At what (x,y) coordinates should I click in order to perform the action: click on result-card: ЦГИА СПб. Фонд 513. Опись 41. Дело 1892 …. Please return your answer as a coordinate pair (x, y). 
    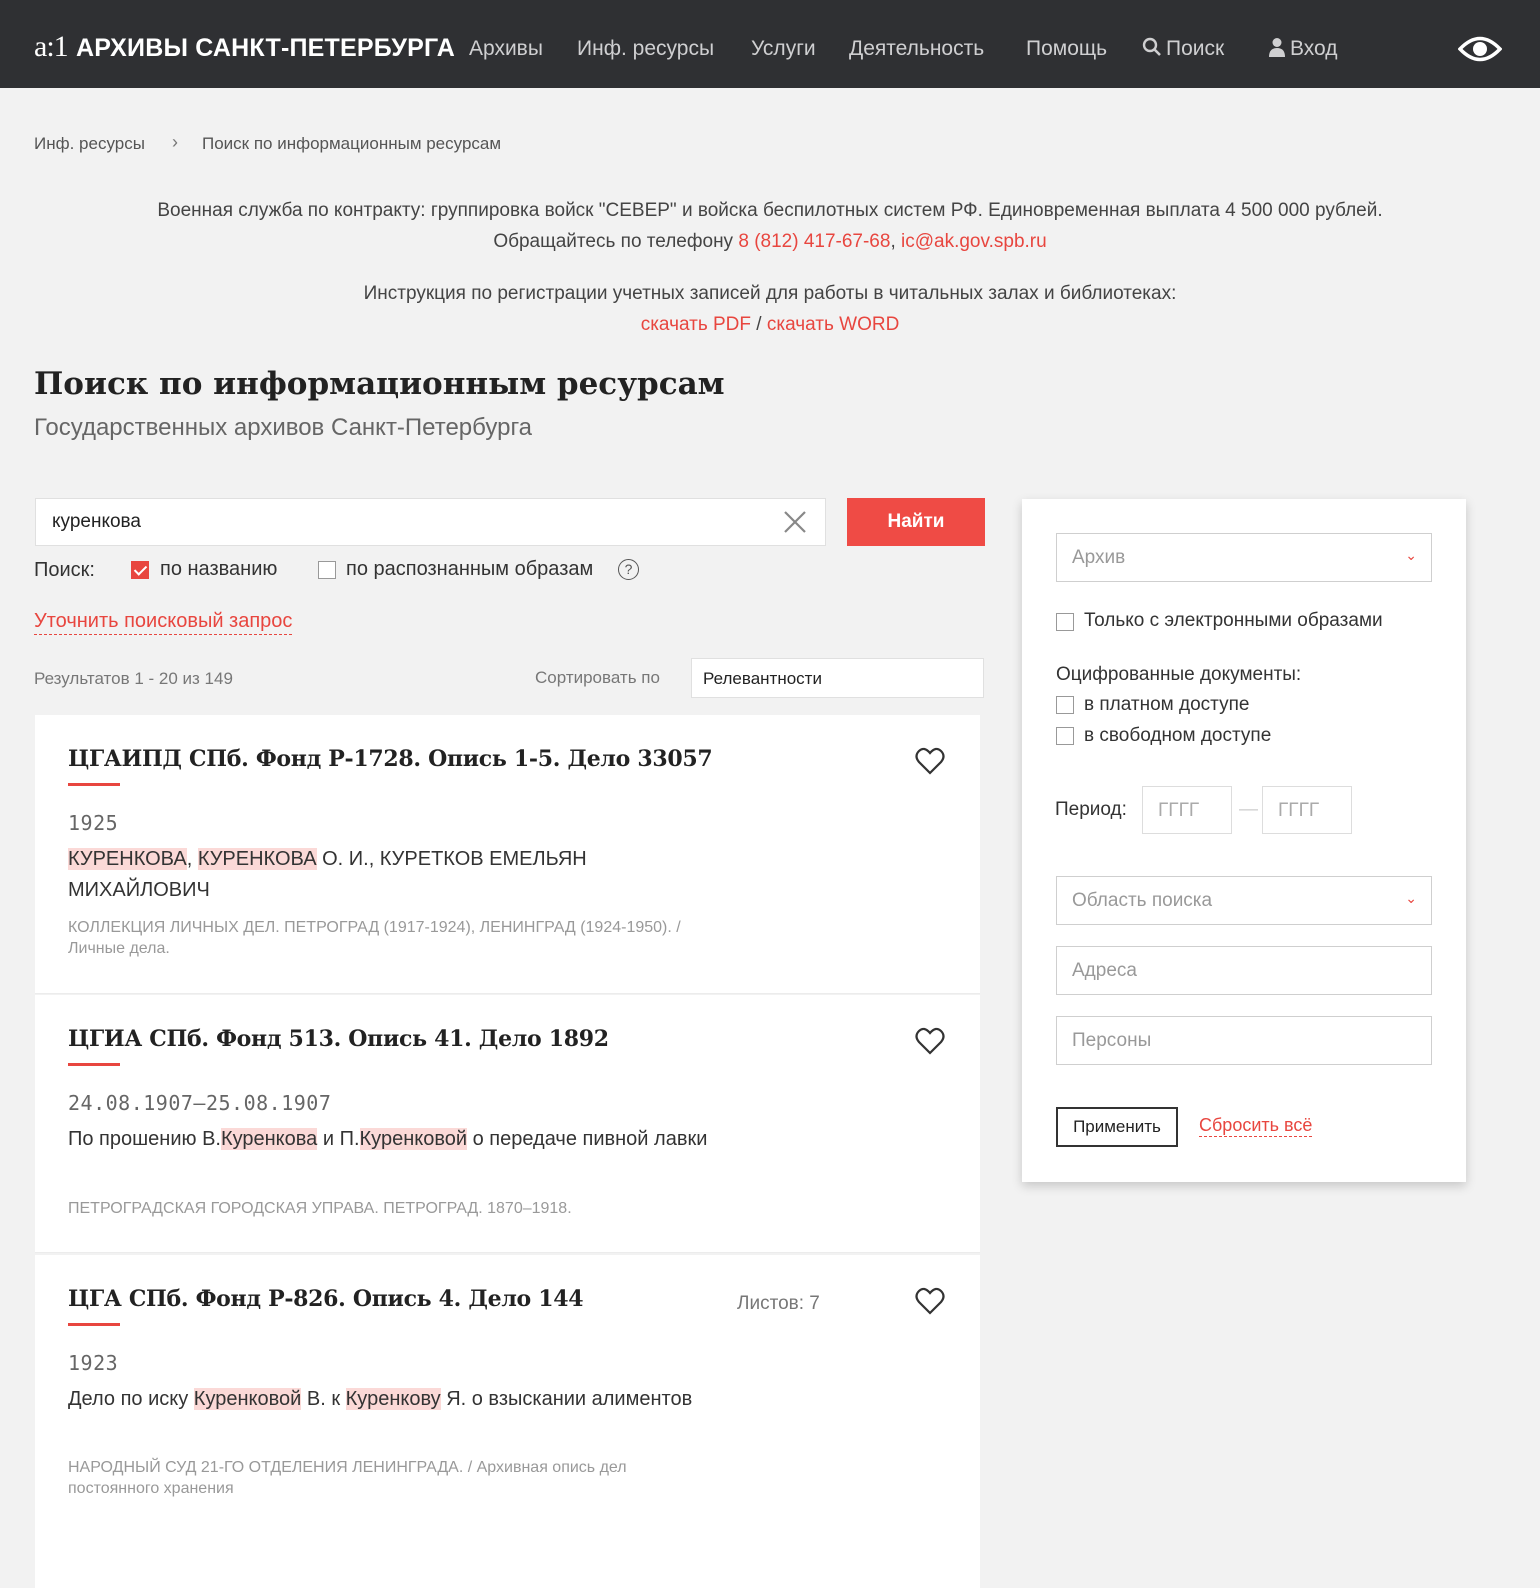
    Looking at the image, I should click on (507, 1124).